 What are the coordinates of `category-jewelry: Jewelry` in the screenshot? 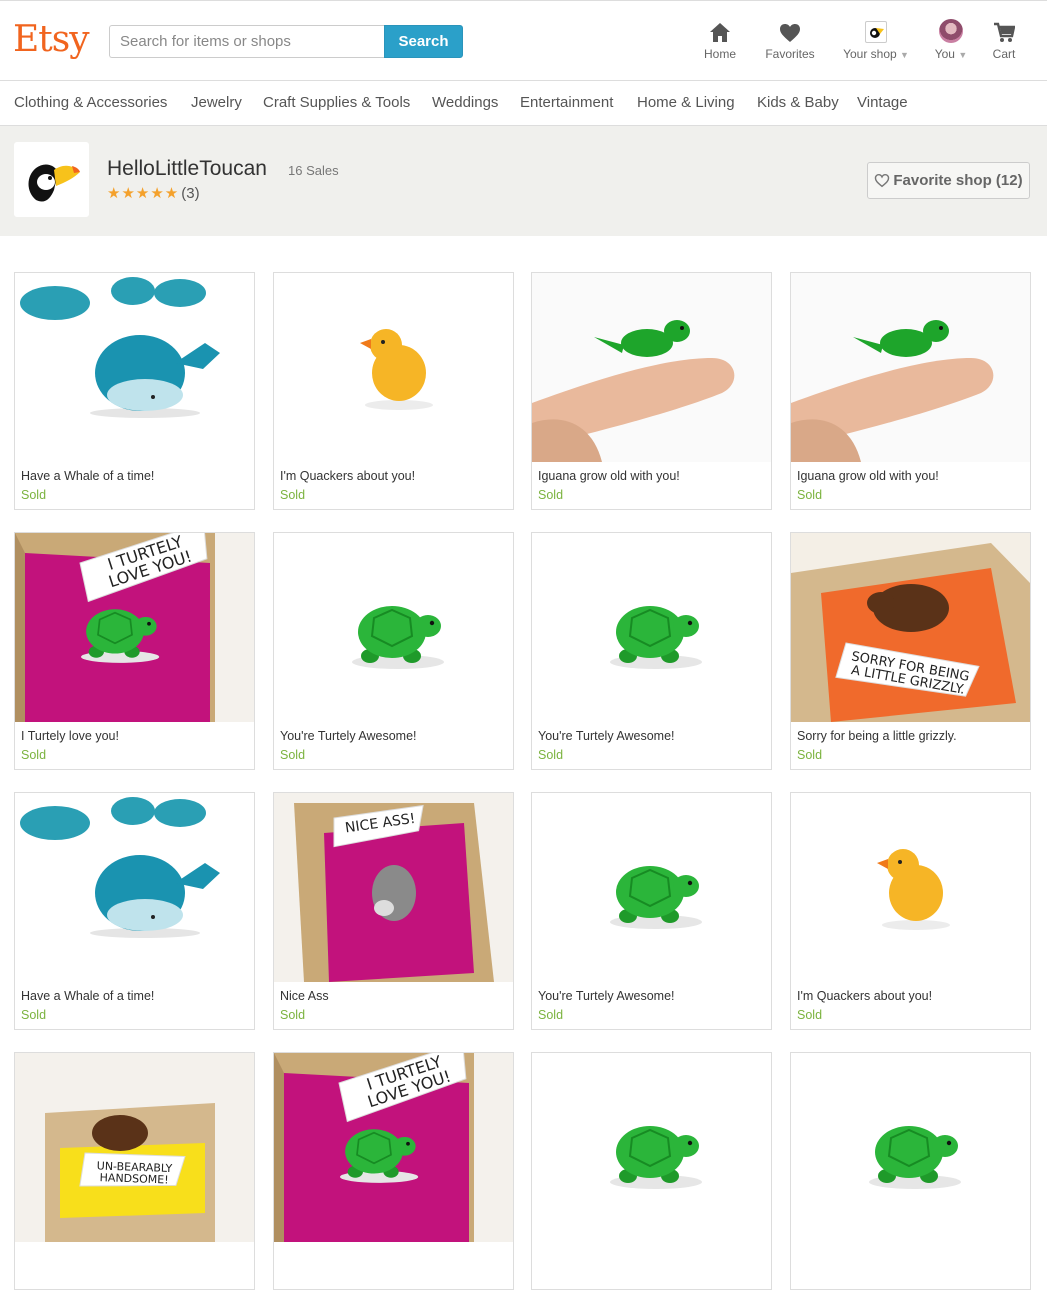 It's located at (216, 102).